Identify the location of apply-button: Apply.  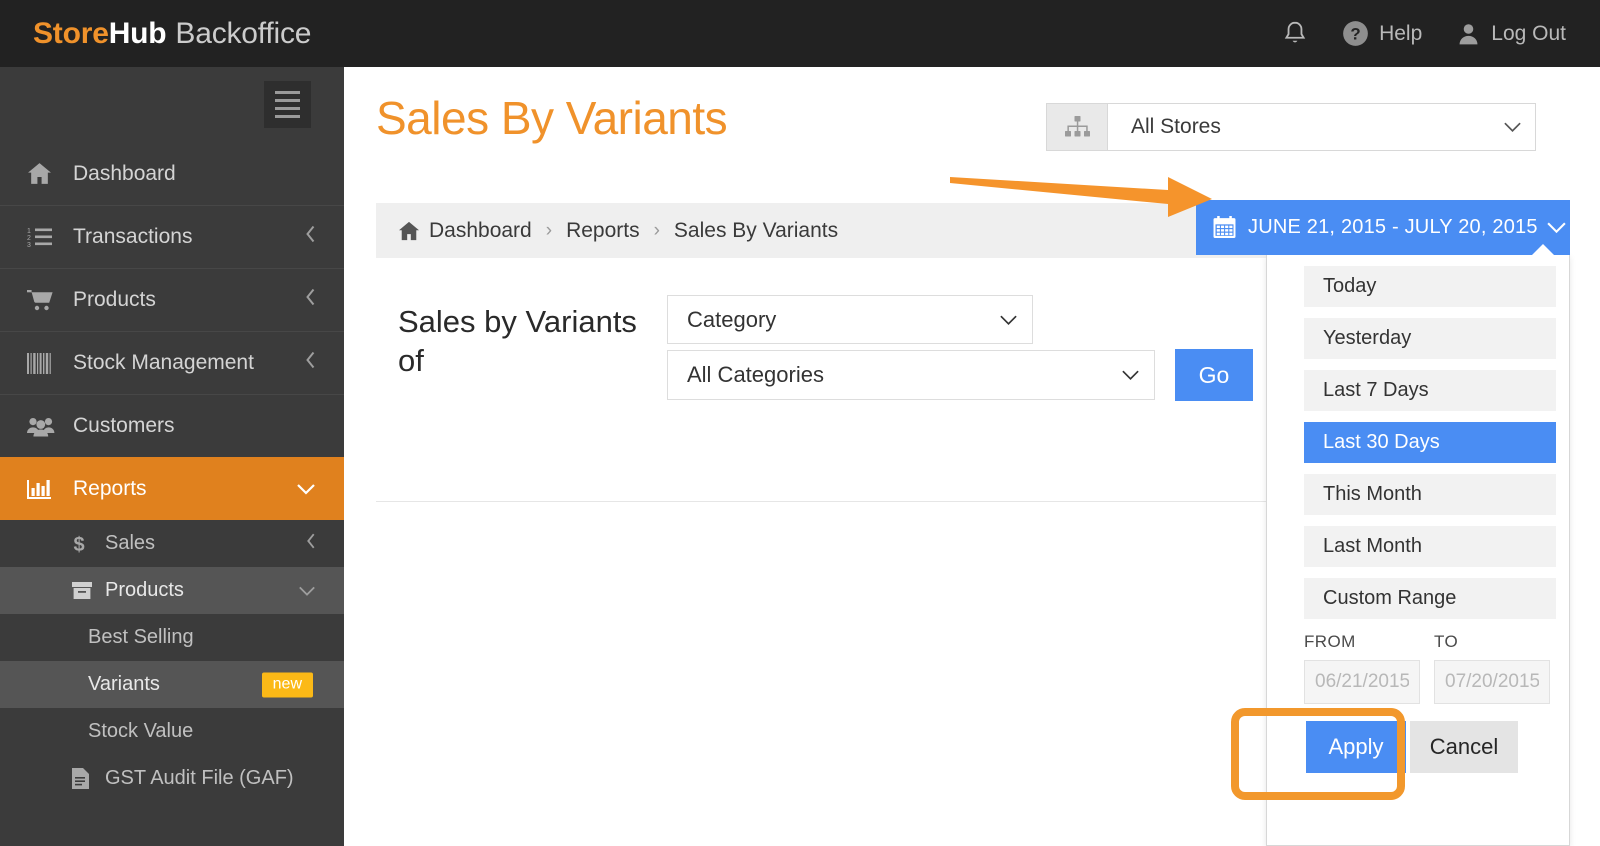
(1356, 747).